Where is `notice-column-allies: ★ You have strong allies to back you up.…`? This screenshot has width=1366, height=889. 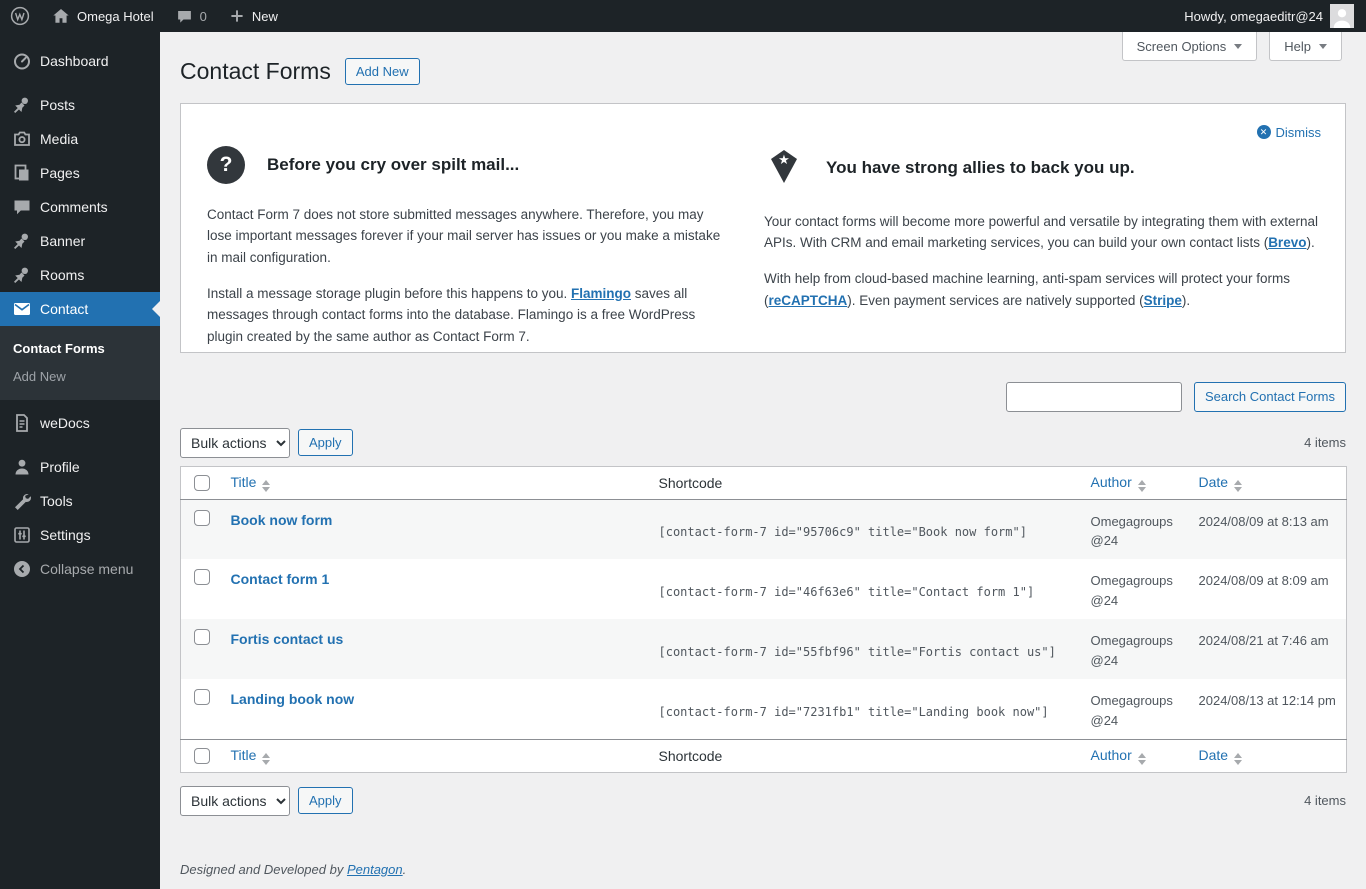
notice-column-allies: ★ You have strong allies to back you up.… is located at coordinates (1042, 249).